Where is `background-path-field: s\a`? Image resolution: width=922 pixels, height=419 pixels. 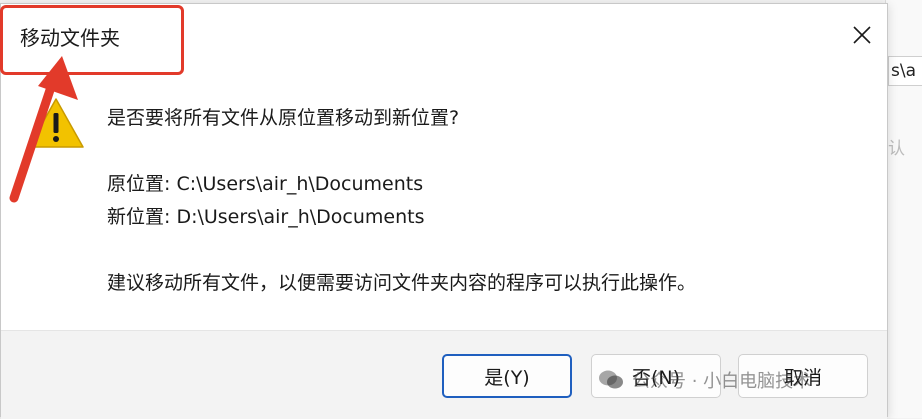 background-path-field: s\a is located at coordinates (905, 71).